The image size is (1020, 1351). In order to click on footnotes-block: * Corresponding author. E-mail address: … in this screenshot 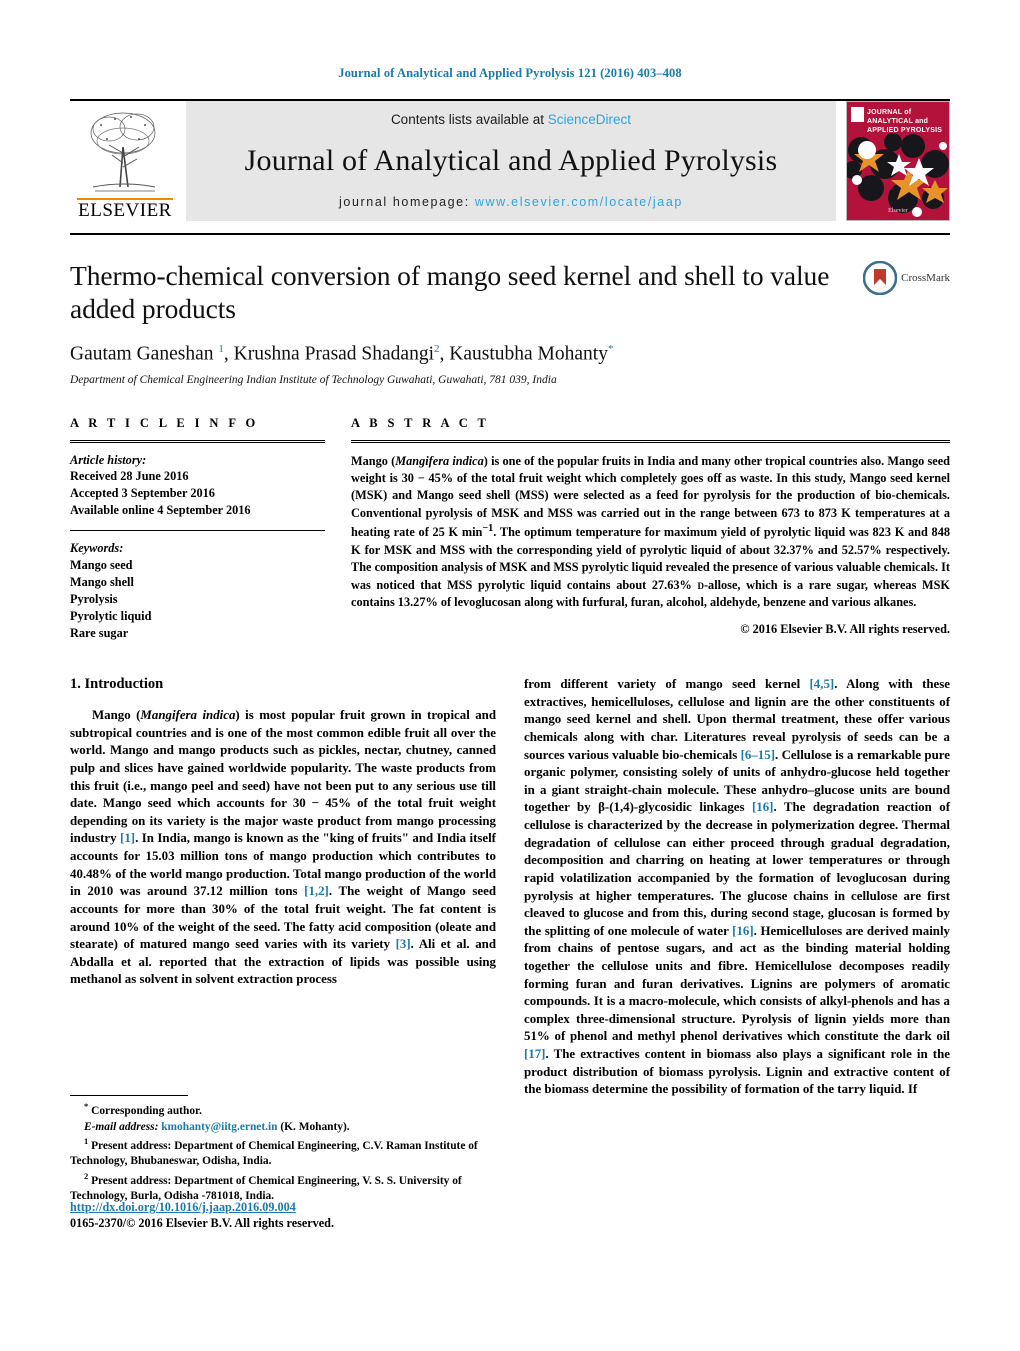, I will do `click(286, 1150)`.